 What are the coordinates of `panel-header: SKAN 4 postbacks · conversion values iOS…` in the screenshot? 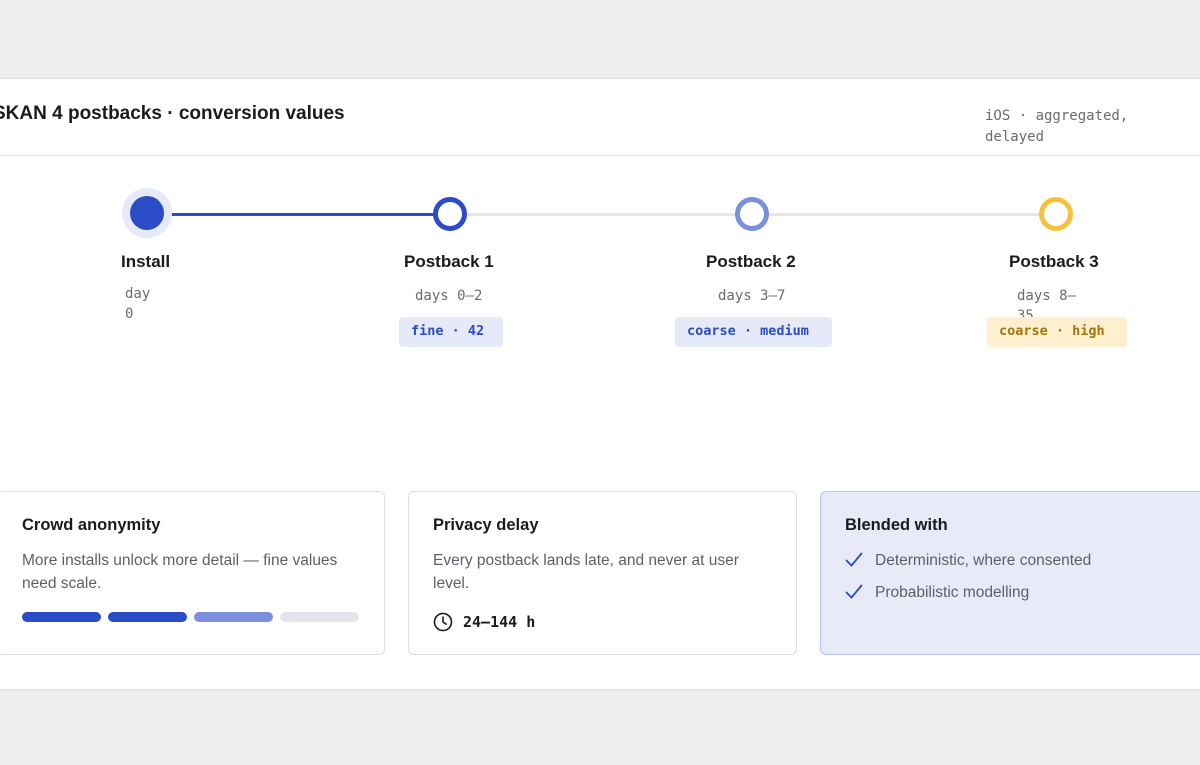 It's located at (600, 117).